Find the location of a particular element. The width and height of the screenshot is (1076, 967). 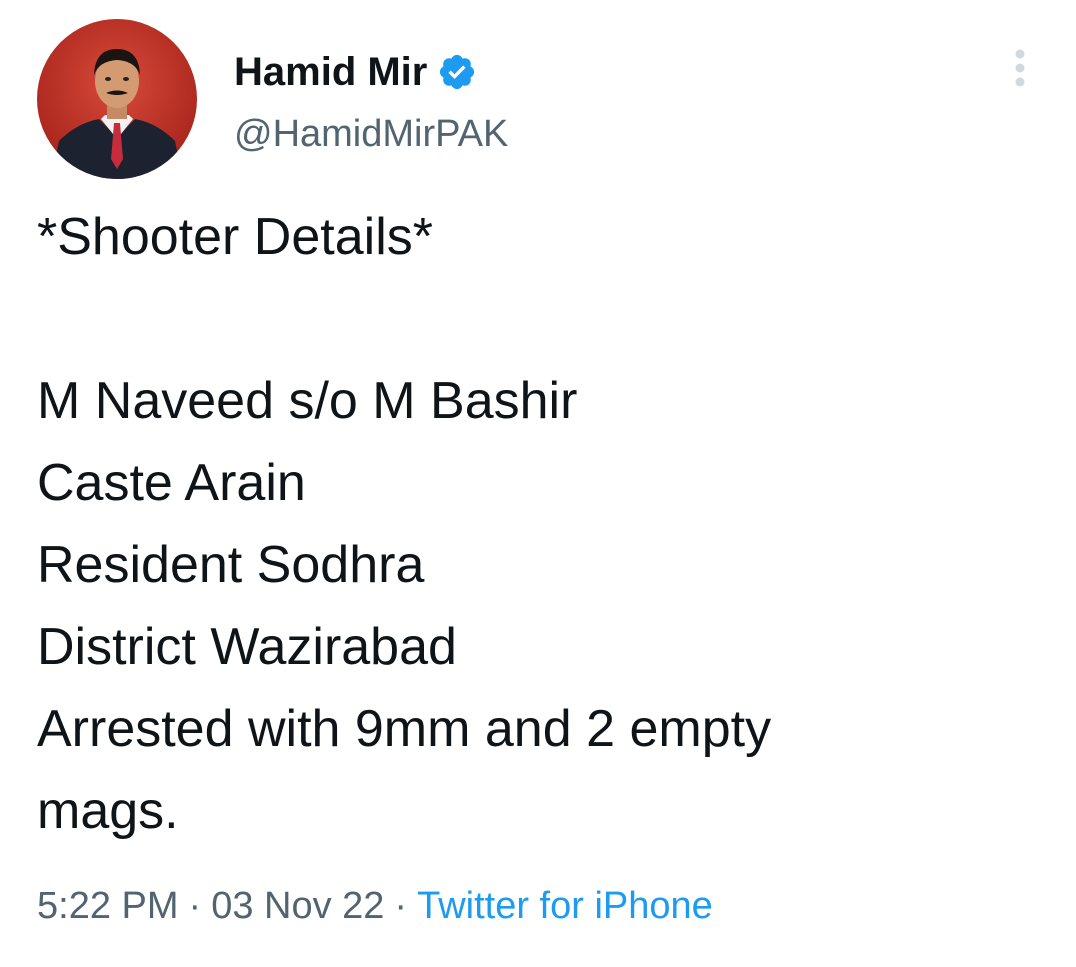

tweet-meta: 5:22 PM · 03 Nov 22 · Twitter for iPhone is located at coordinates (375, 906).